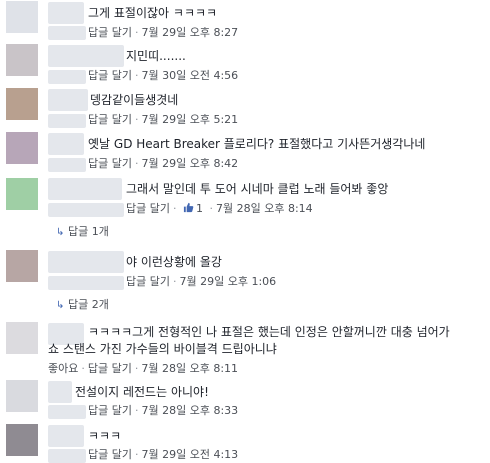  I want to click on timestamp: 7월 29일 오후 8:42, so click(189, 163).